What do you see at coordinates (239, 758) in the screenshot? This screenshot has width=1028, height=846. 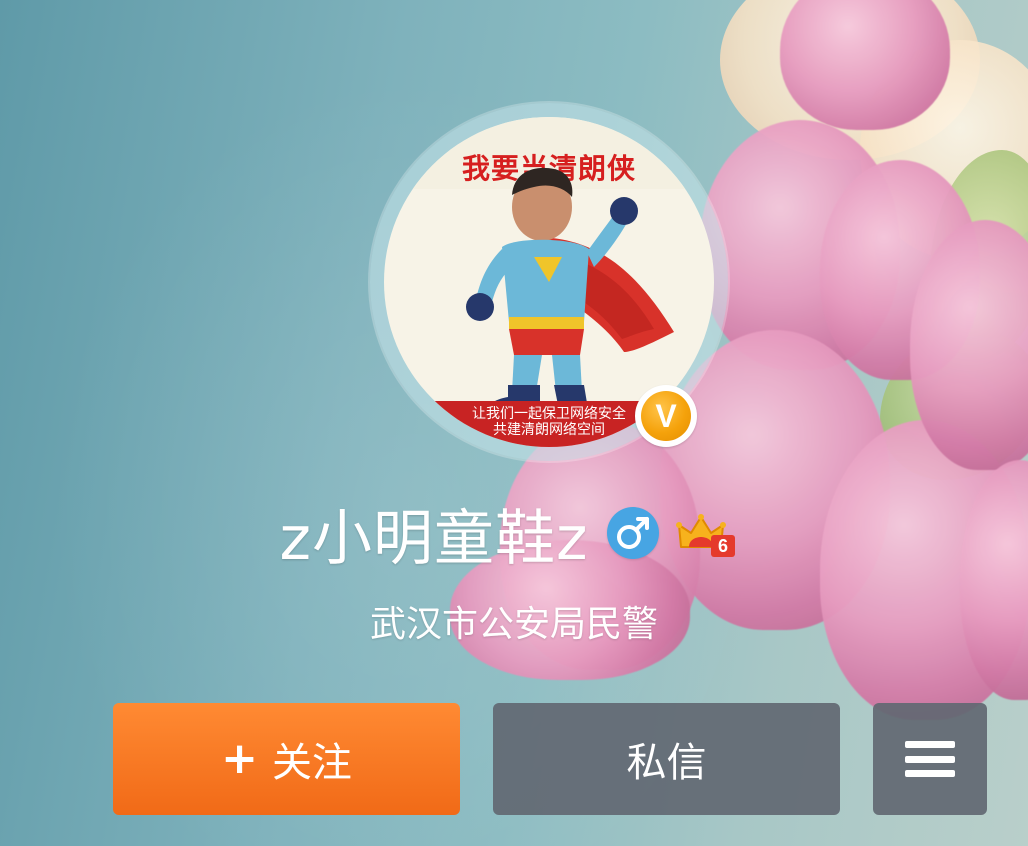 I see `plus-icon: +` at bounding box center [239, 758].